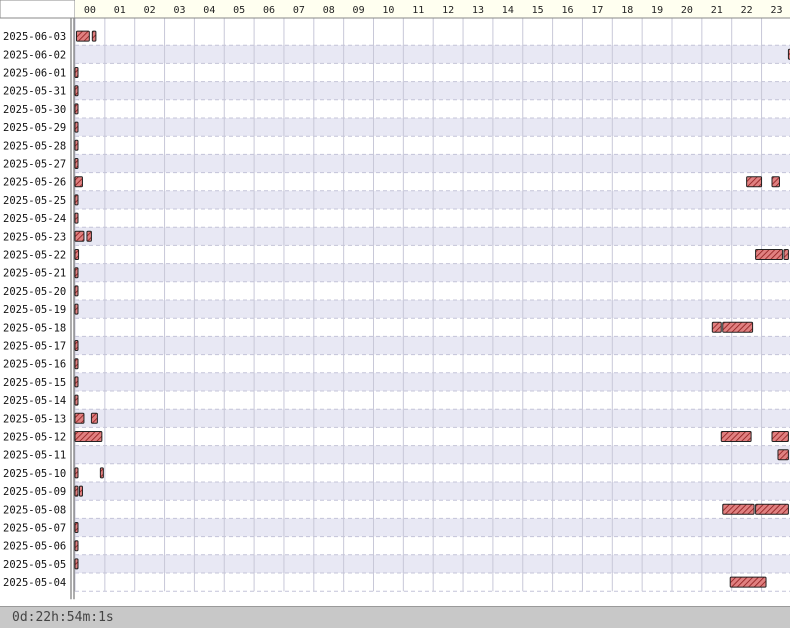 The width and height of the screenshot is (790, 628). I want to click on date-label: 2025-05-15, so click(34, 383).